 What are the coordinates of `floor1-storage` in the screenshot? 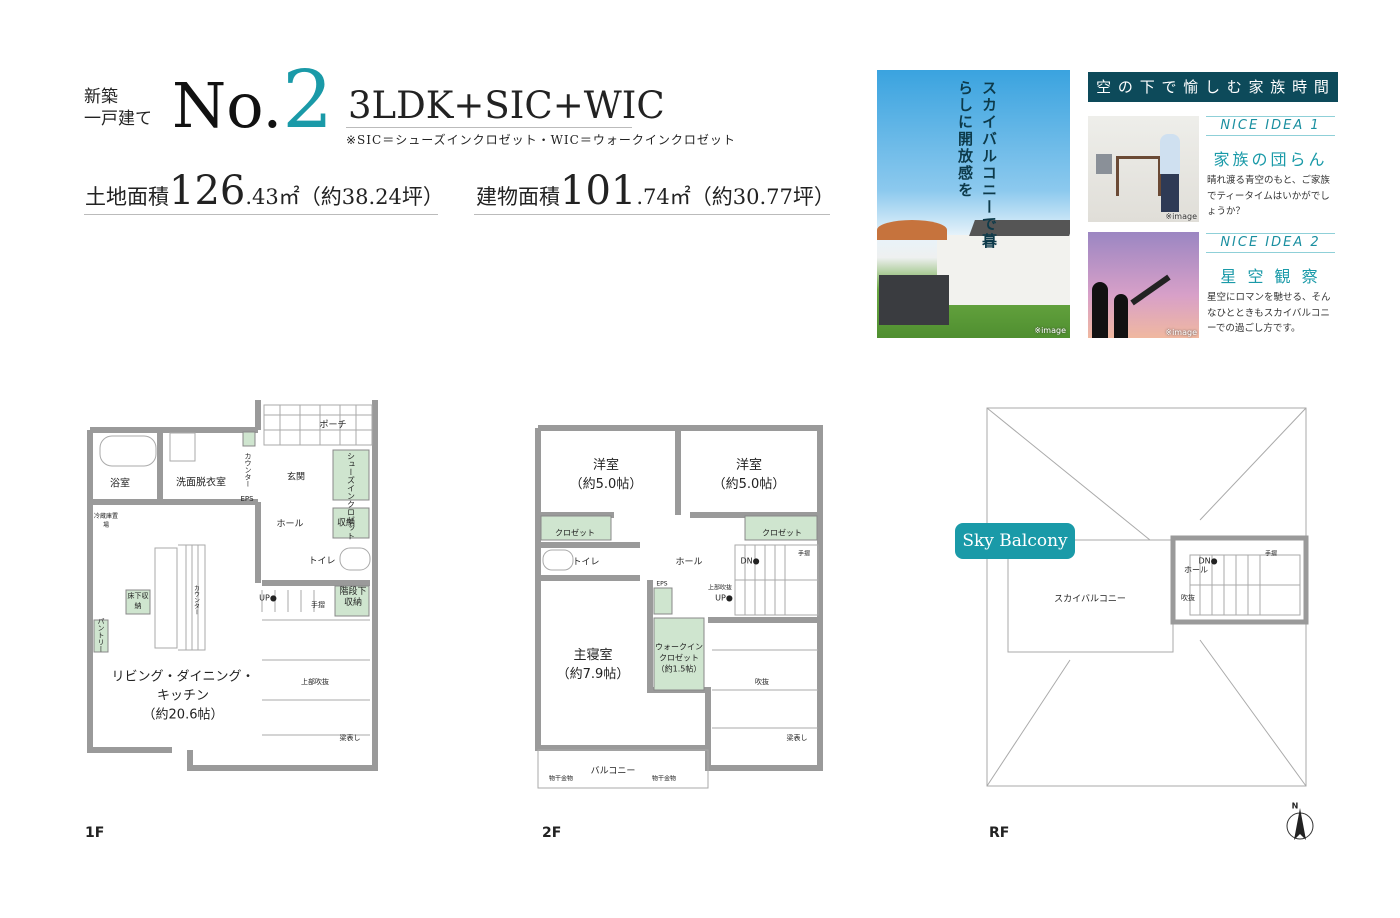 It's located at (231, 542).